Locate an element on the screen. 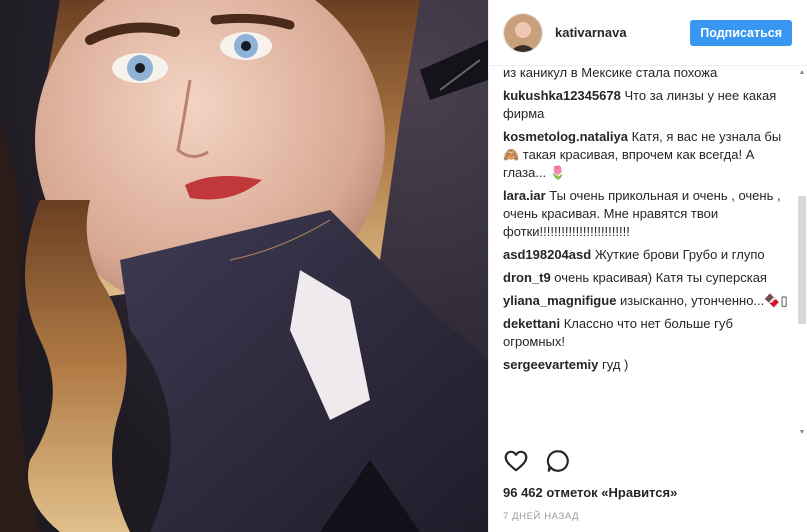 The image size is (807, 532). comment-user: yliana_magnifigue is located at coordinates (559, 300).